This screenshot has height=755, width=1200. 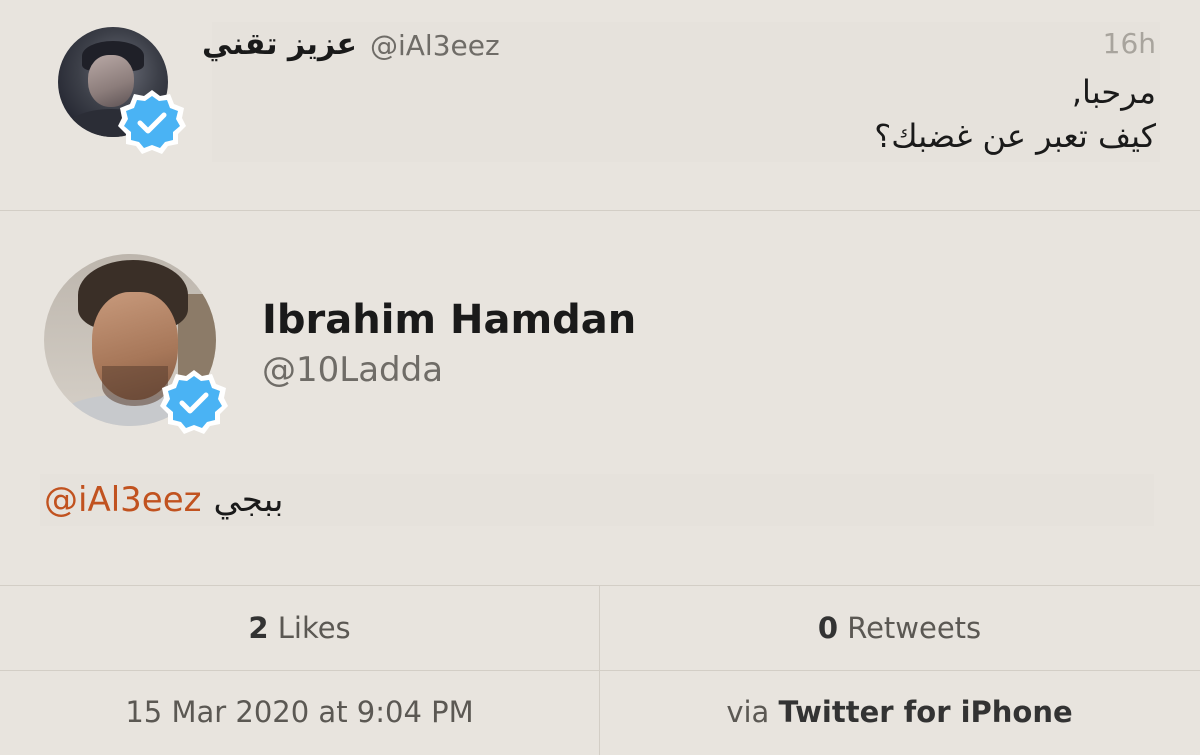 I want to click on likes-stat: 2 Likes, so click(x=299, y=628).